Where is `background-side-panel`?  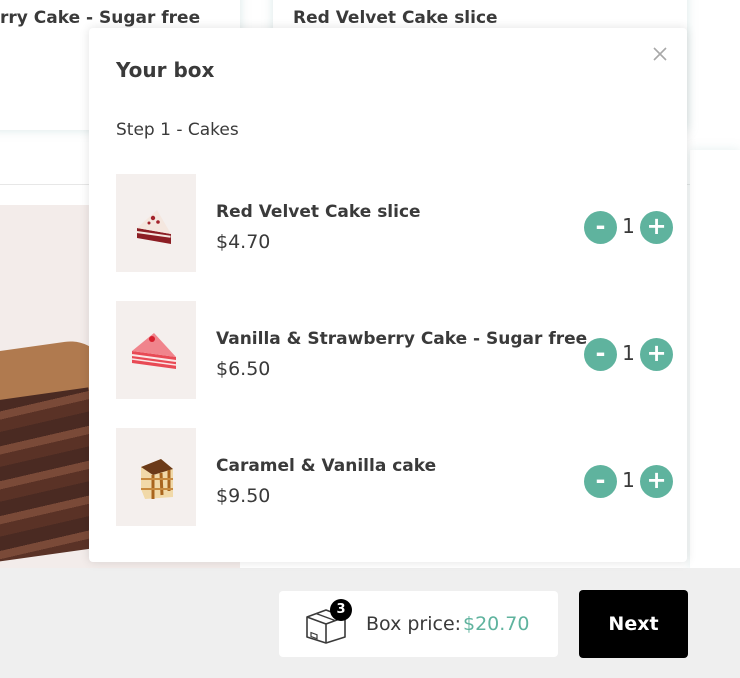
background-side-panel is located at coordinates (715, 360).